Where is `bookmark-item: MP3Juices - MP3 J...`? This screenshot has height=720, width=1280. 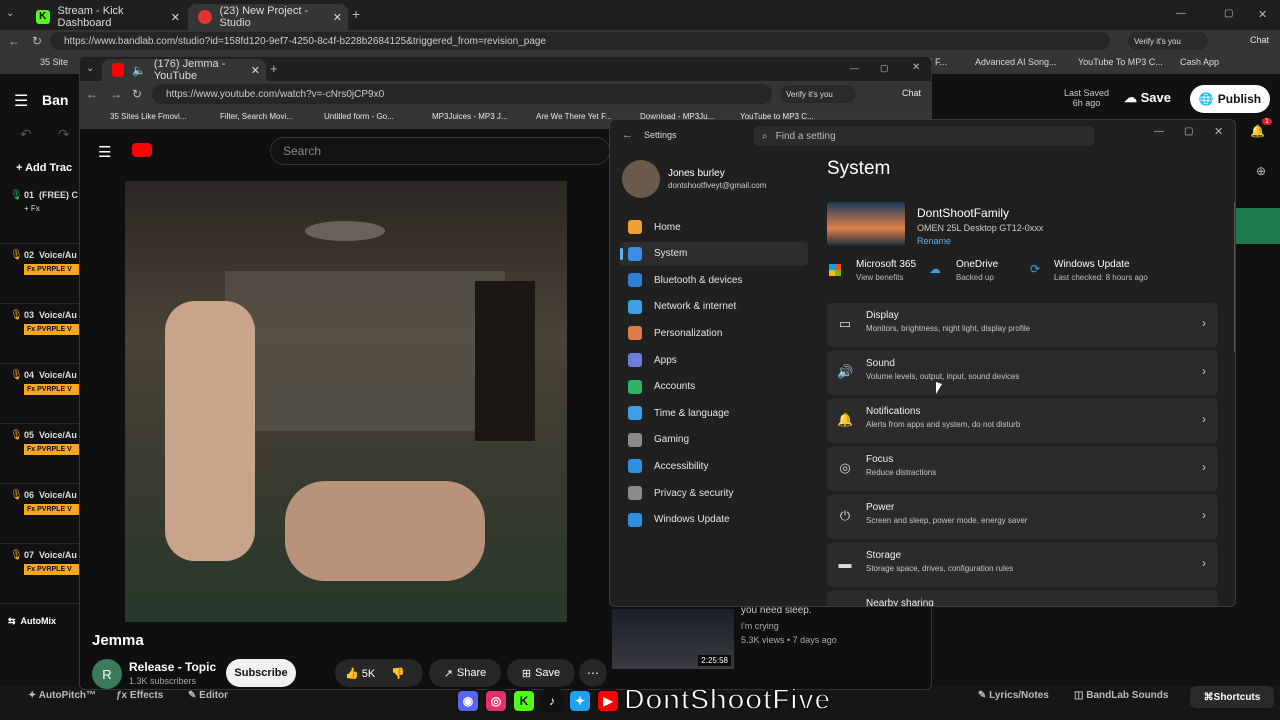
bookmark-item: MP3Juices - MP3 J... is located at coordinates (470, 116).